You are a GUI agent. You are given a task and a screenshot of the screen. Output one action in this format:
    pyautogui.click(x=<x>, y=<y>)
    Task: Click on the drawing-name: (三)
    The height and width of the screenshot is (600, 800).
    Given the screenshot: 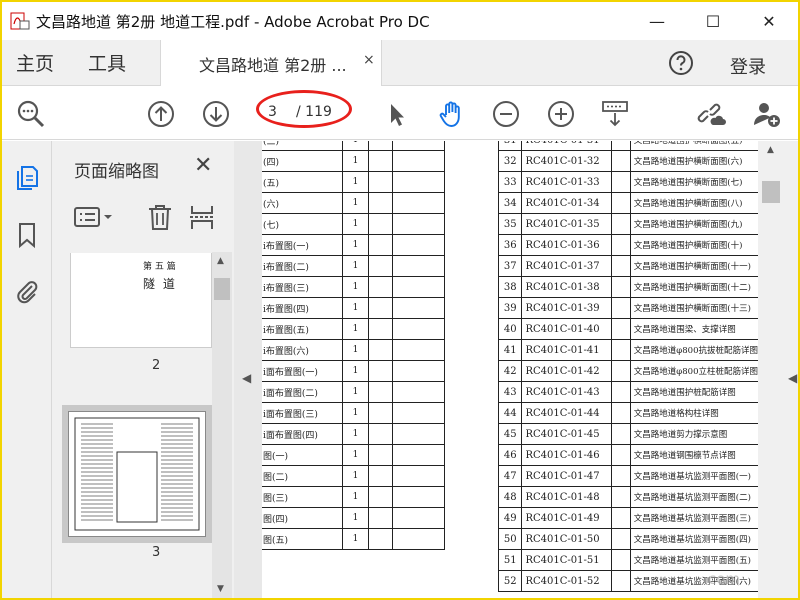 What is the action you would take?
    pyautogui.click(x=302, y=146)
    